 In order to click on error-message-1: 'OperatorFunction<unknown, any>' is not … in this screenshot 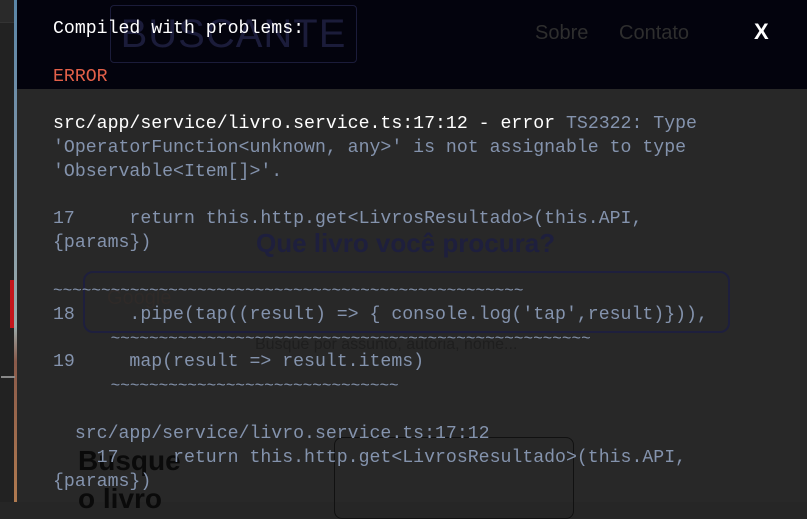, I will do `click(370, 148)`.